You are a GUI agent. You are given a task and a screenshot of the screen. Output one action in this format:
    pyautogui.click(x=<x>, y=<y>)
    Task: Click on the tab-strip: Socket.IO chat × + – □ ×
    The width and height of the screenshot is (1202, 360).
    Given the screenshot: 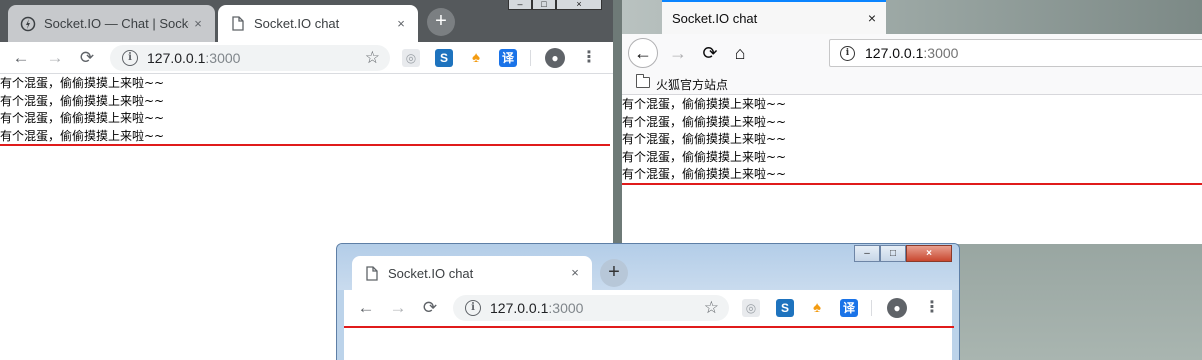 What is the action you would take?
    pyautogui.click(x=648, y=267)
    